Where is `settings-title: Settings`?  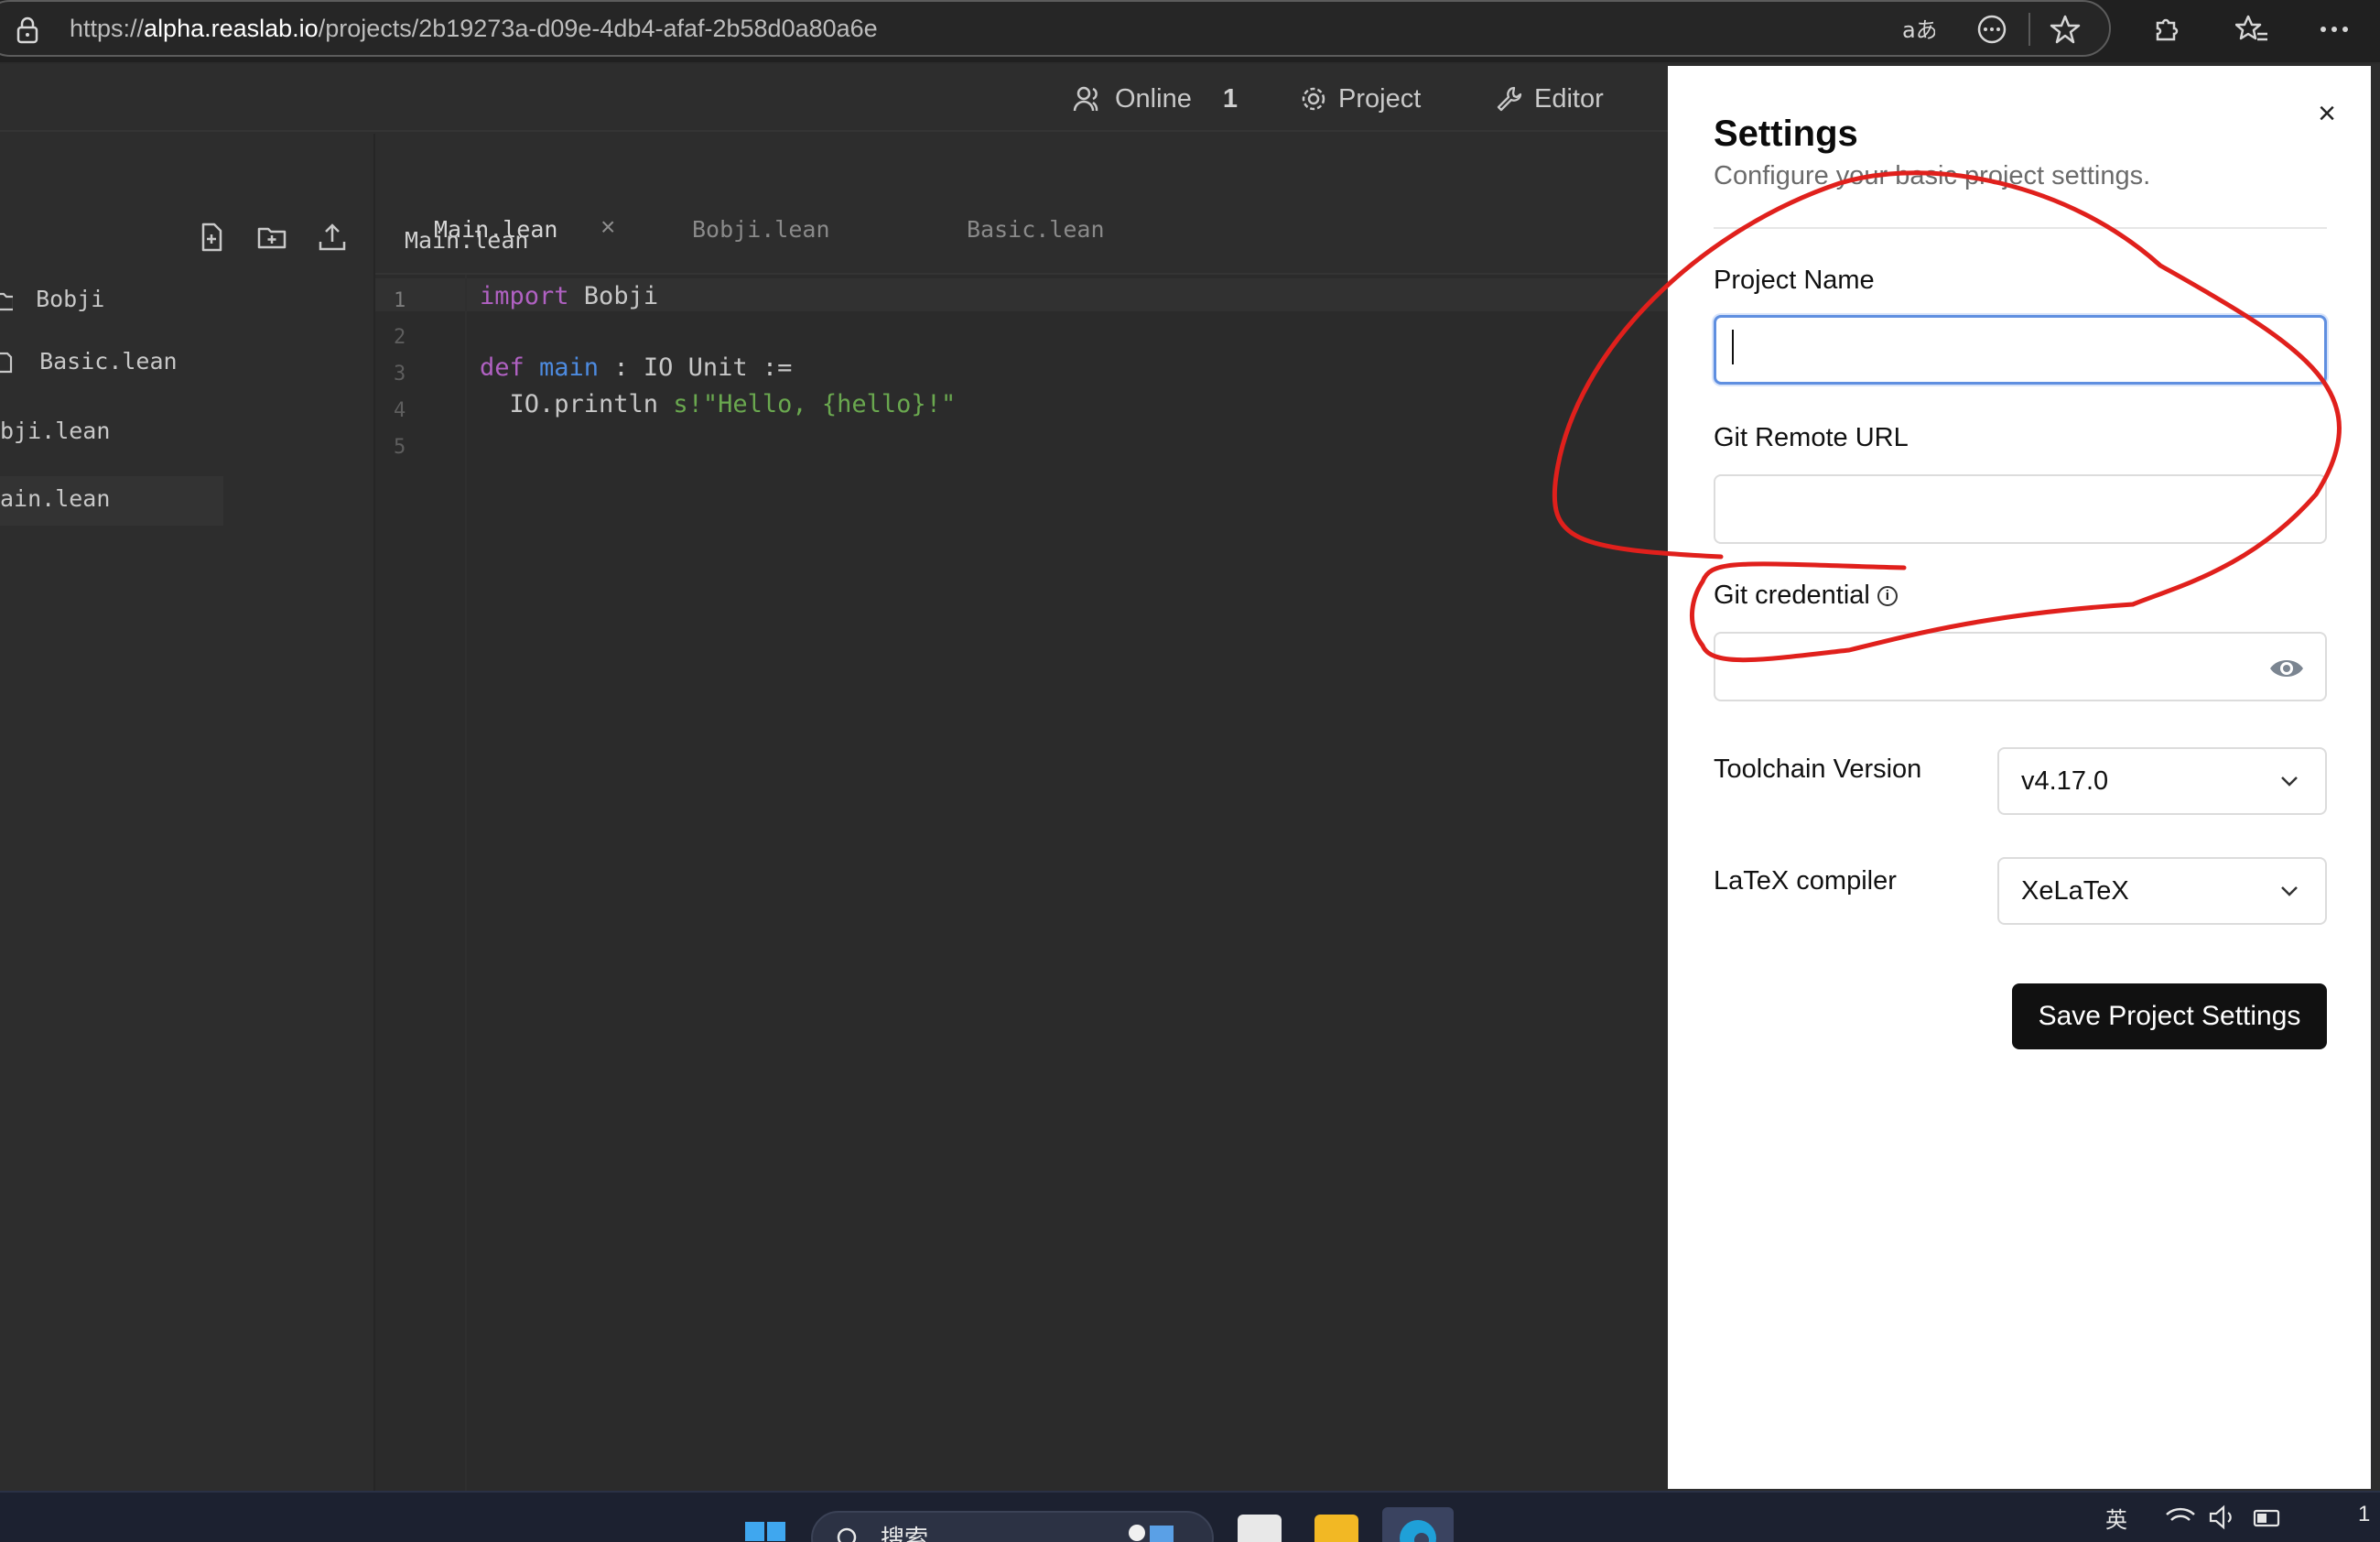 settings-title: Settings is located at coordinates (1786, 134).